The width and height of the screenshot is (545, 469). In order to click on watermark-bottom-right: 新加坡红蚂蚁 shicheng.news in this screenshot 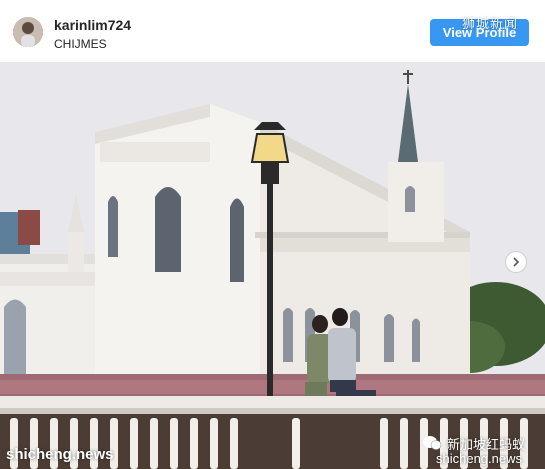, I will do `click(482, 451)`.